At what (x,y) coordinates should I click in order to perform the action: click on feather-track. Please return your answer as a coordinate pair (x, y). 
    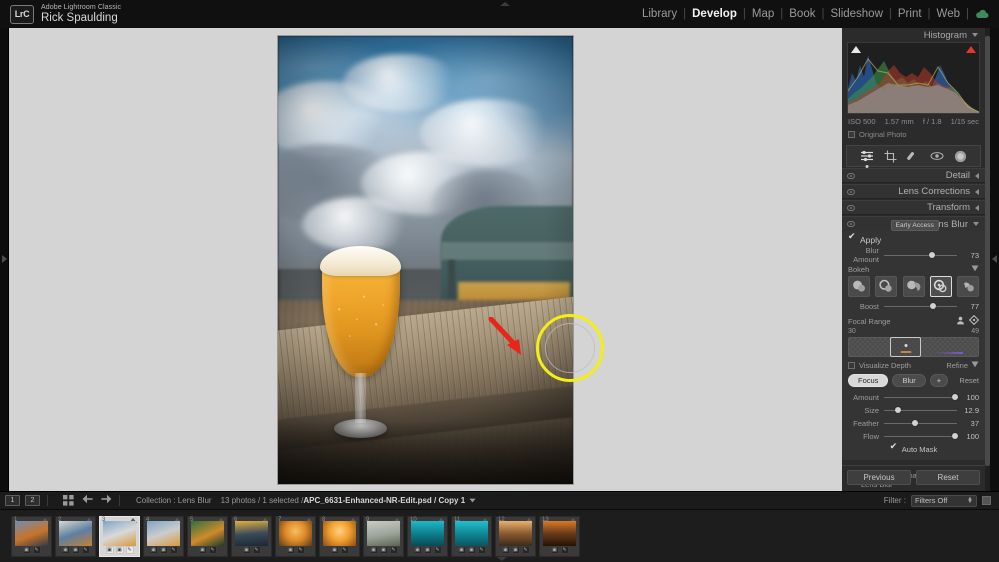
    Looking at the image, I should click on (920, 423).